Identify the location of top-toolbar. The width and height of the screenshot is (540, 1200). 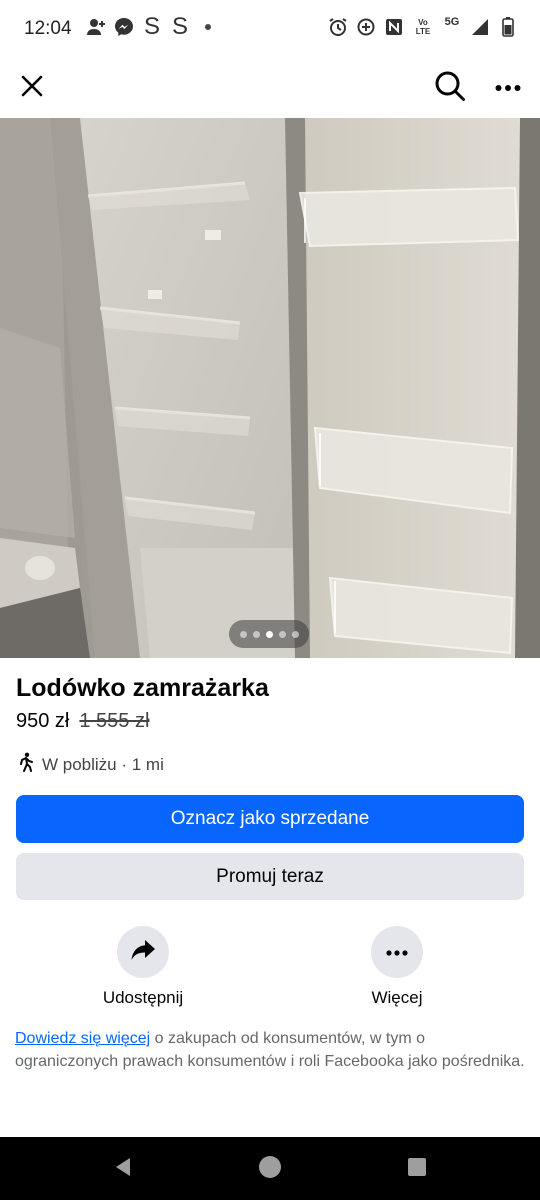
(270, 88).